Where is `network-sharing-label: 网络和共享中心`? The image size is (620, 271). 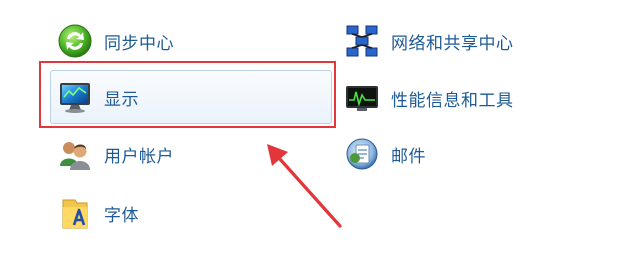 network-sharing-label: 网络和共享中心 is located at coordinates (452, 43).